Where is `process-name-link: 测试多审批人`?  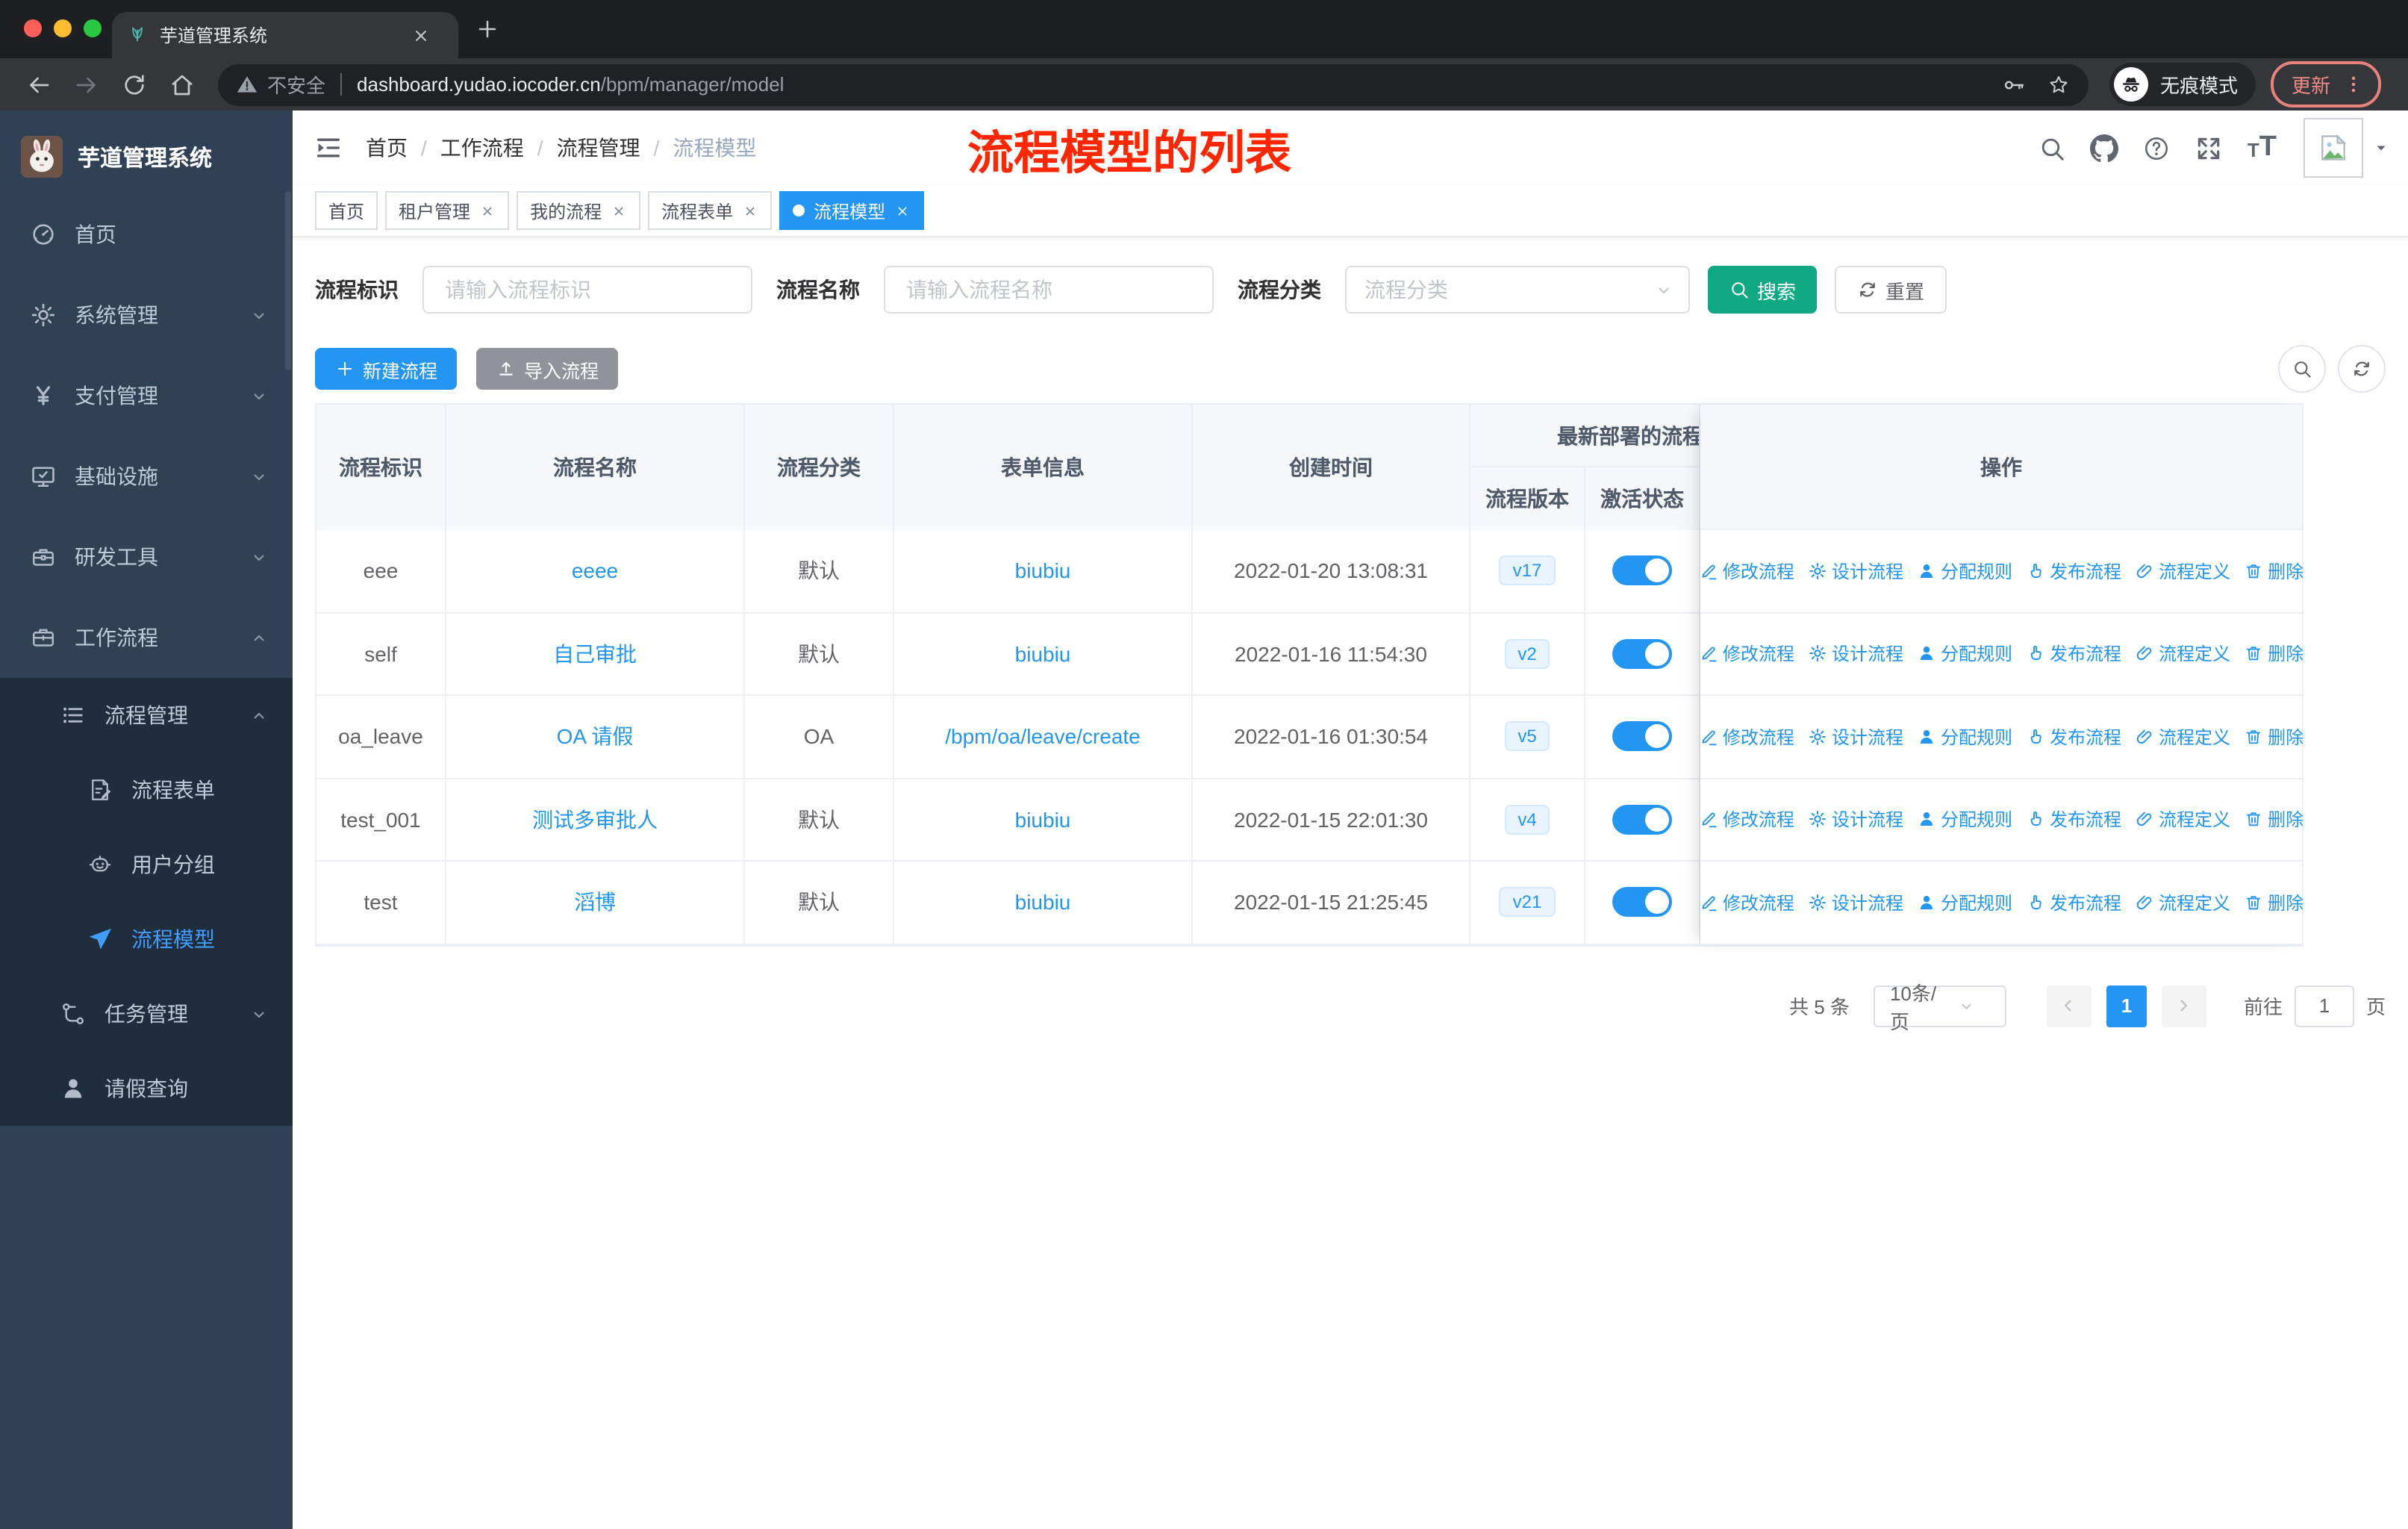 process-name-link: 测试多审批人 is located at coordinates (595, 820).